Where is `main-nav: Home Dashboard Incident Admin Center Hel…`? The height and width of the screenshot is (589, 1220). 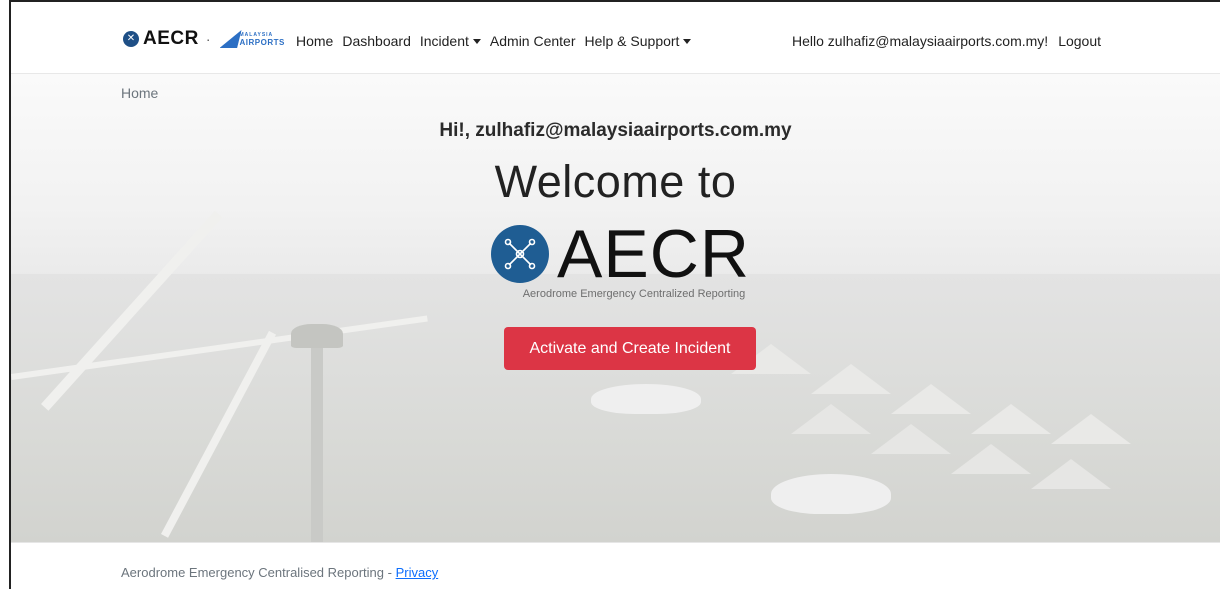 main-nav: Home Dashboard Incident Admin Center Hel… is located at coordinates (498, 41).